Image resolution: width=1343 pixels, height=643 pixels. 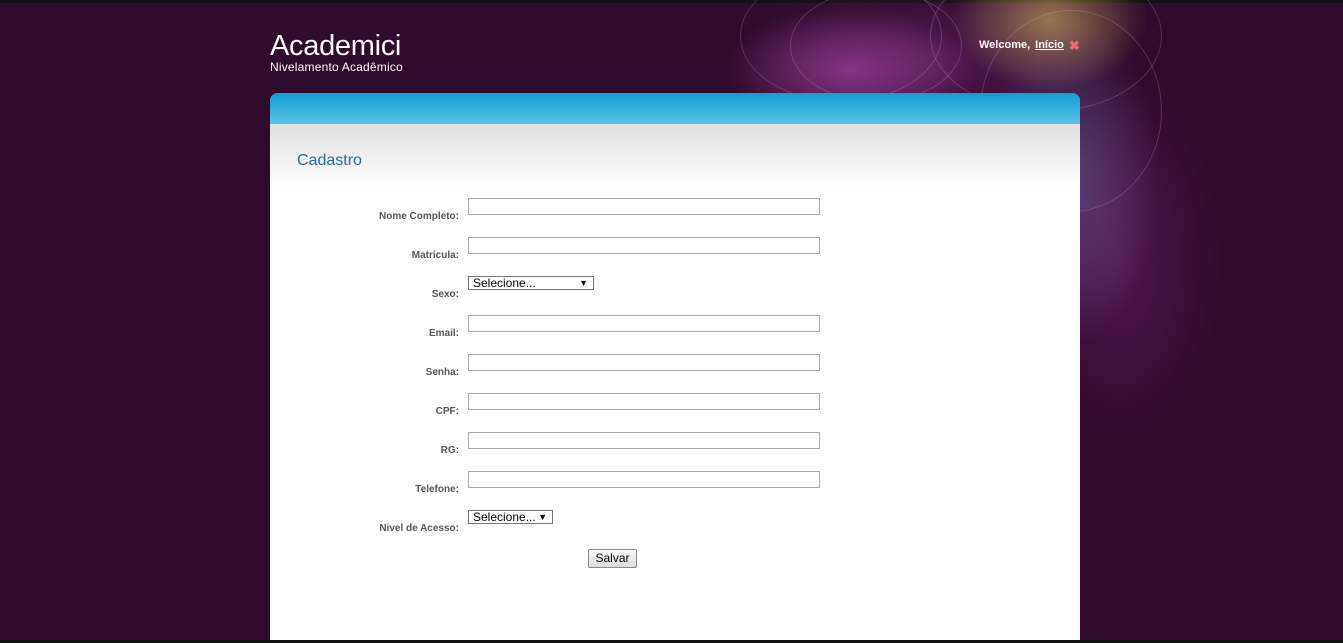 I want to click on close-icon: ✖, so click(x=1074, y=45).